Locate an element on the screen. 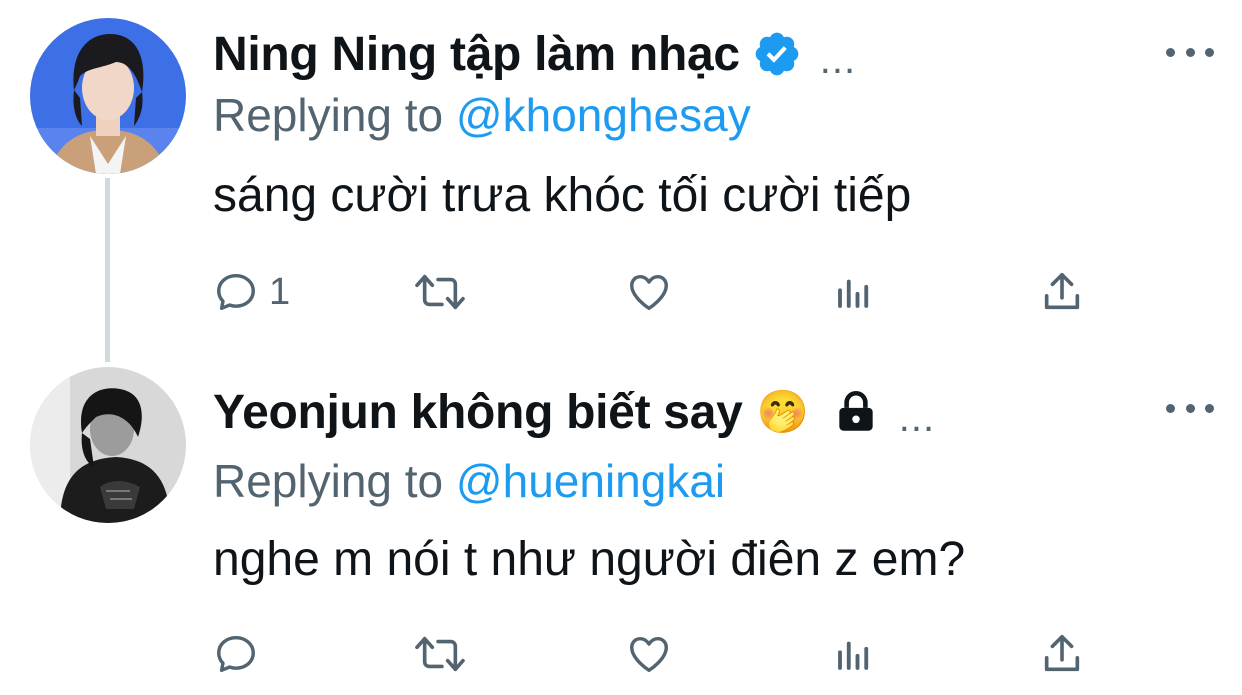 This screenshot has height=695, width=1242. tweet-text: nghe m nói t như người điên z em? is located at coordinates (589, 559).